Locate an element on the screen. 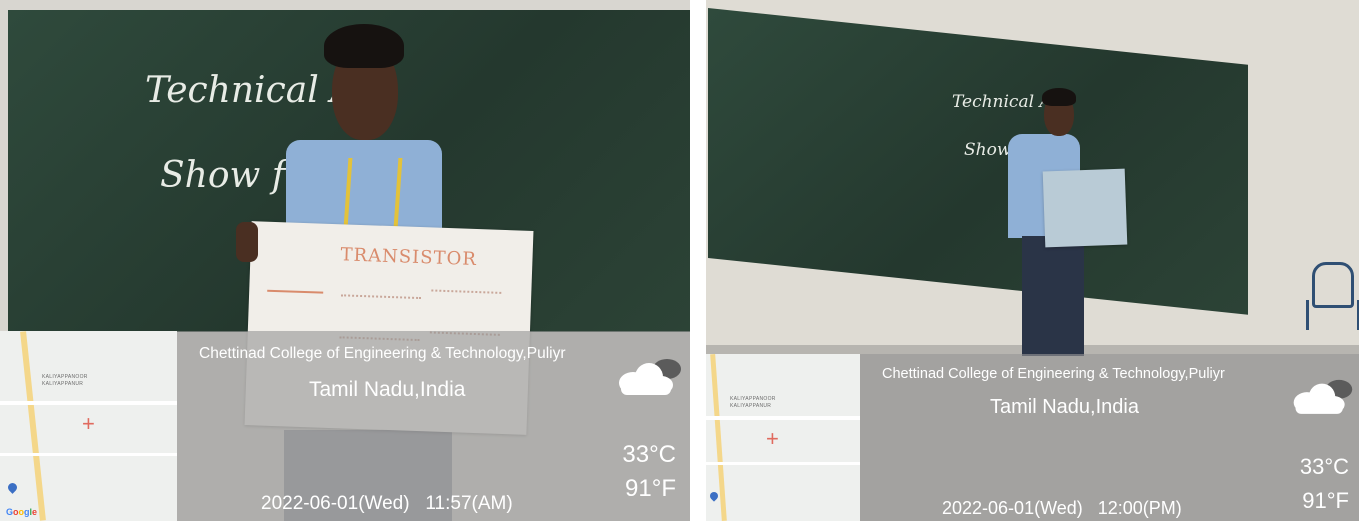 This screenshot has height=521, width=1359. chart-text-block is located at coordinates (465, 312).